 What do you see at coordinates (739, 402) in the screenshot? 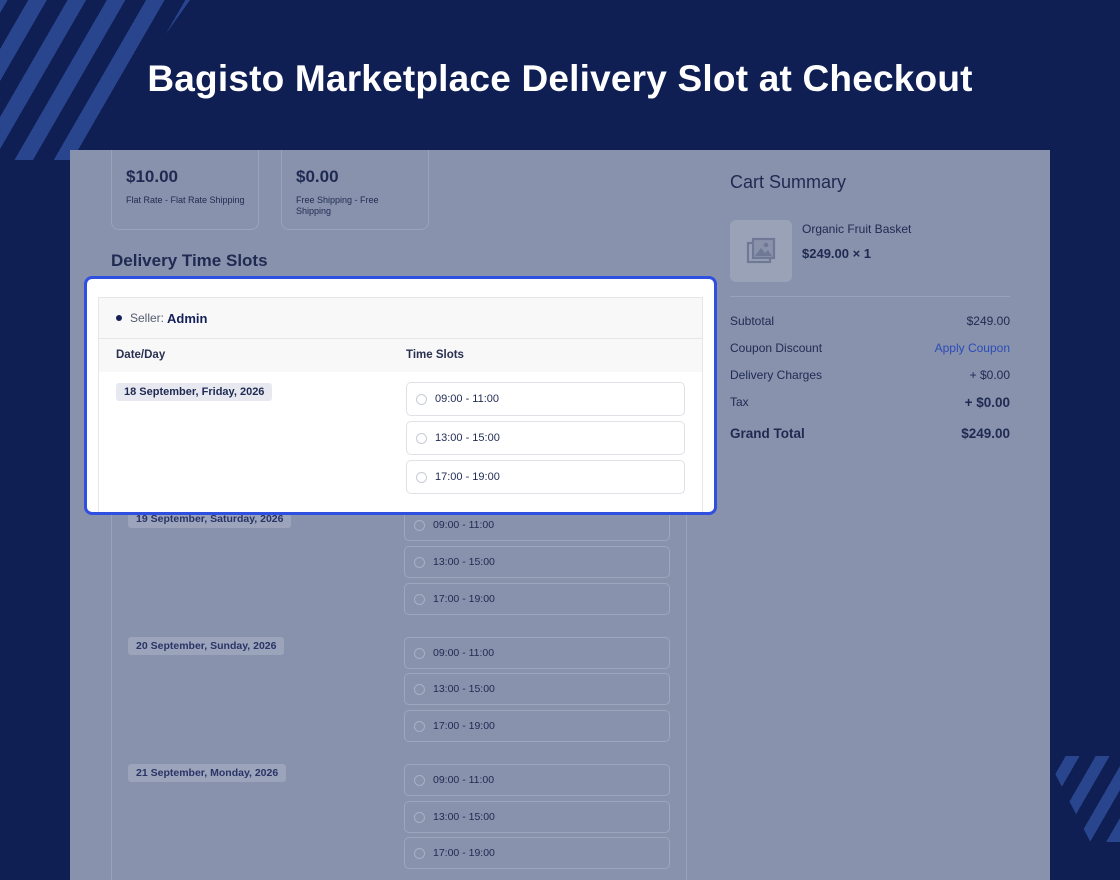
I see `summary-label: Tax` at bounding box center [739, 402].